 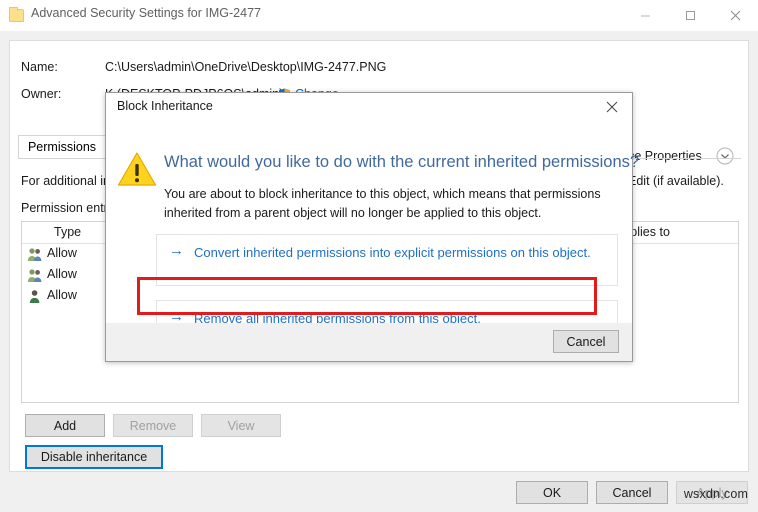 I want to click on tab-permissions: Permissions, so click(x=62, y=147).